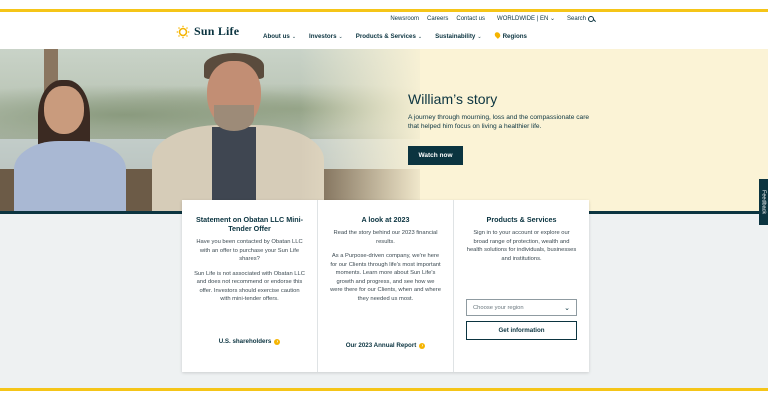  What do you see at coordinates (497, 35) in the screenshot?
I see `location-pin-icon` at bounding box center [497, 35].